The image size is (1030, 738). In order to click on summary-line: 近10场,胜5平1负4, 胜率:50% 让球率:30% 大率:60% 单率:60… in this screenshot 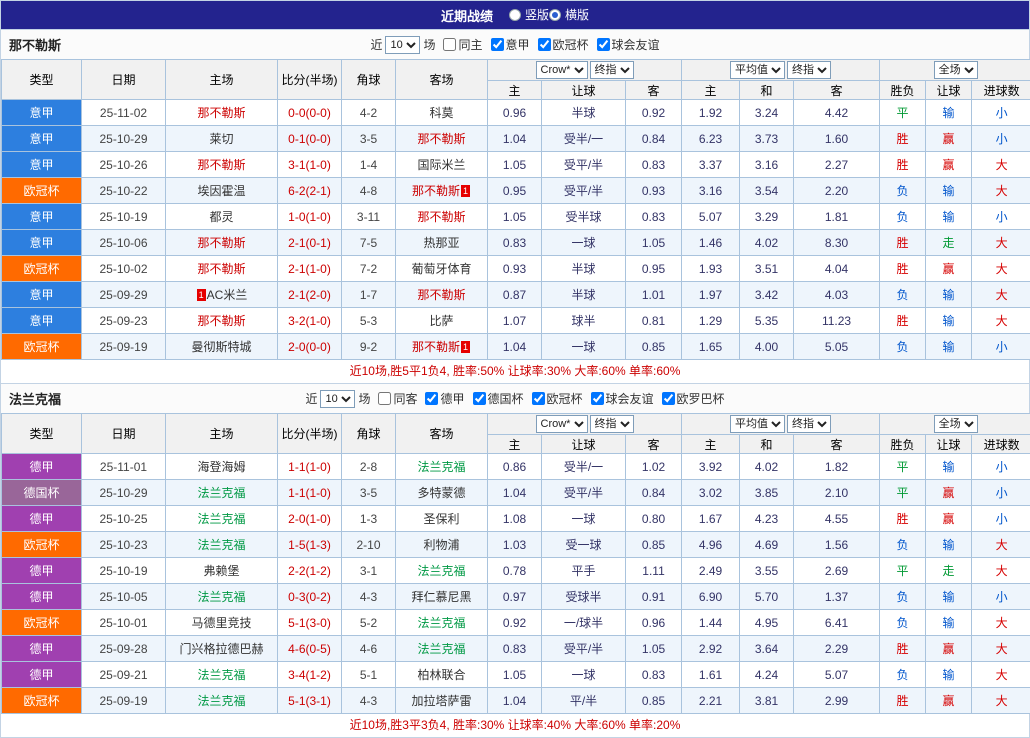, I will do `click(515, 371)`.